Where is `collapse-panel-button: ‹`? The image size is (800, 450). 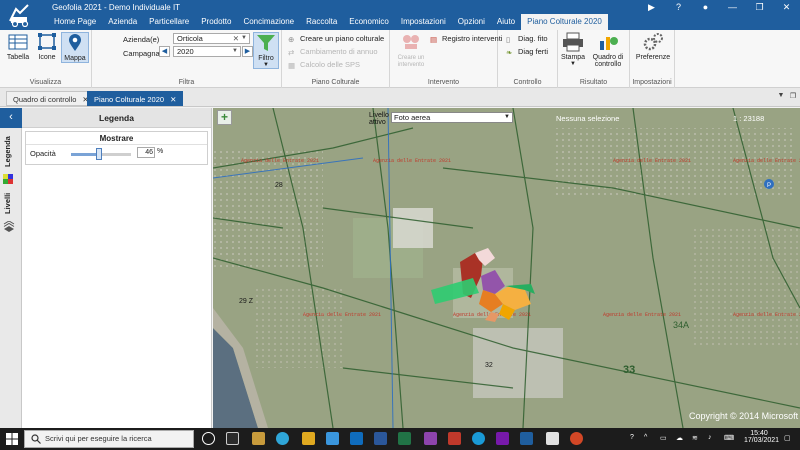
collapse-panel-button: ‹ is located at coordinates (11, 118).